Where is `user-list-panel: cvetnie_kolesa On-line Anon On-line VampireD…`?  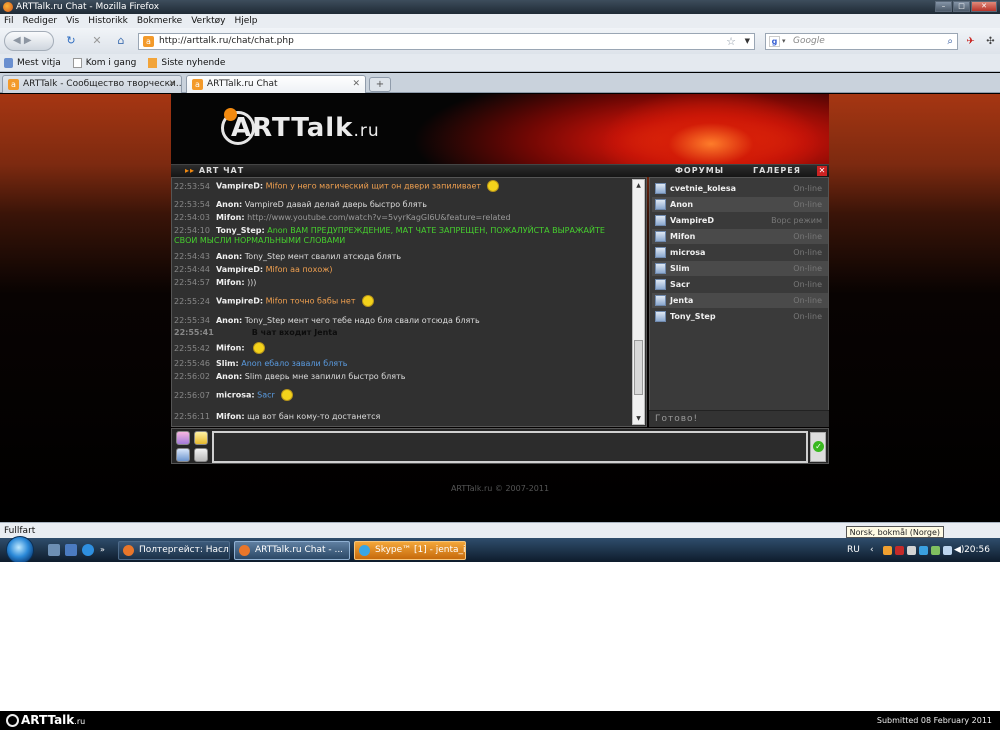 user-list-panel: cvetnie_kolesa On-line Anon On-line VampireD… is located at coordinates (739, 302).